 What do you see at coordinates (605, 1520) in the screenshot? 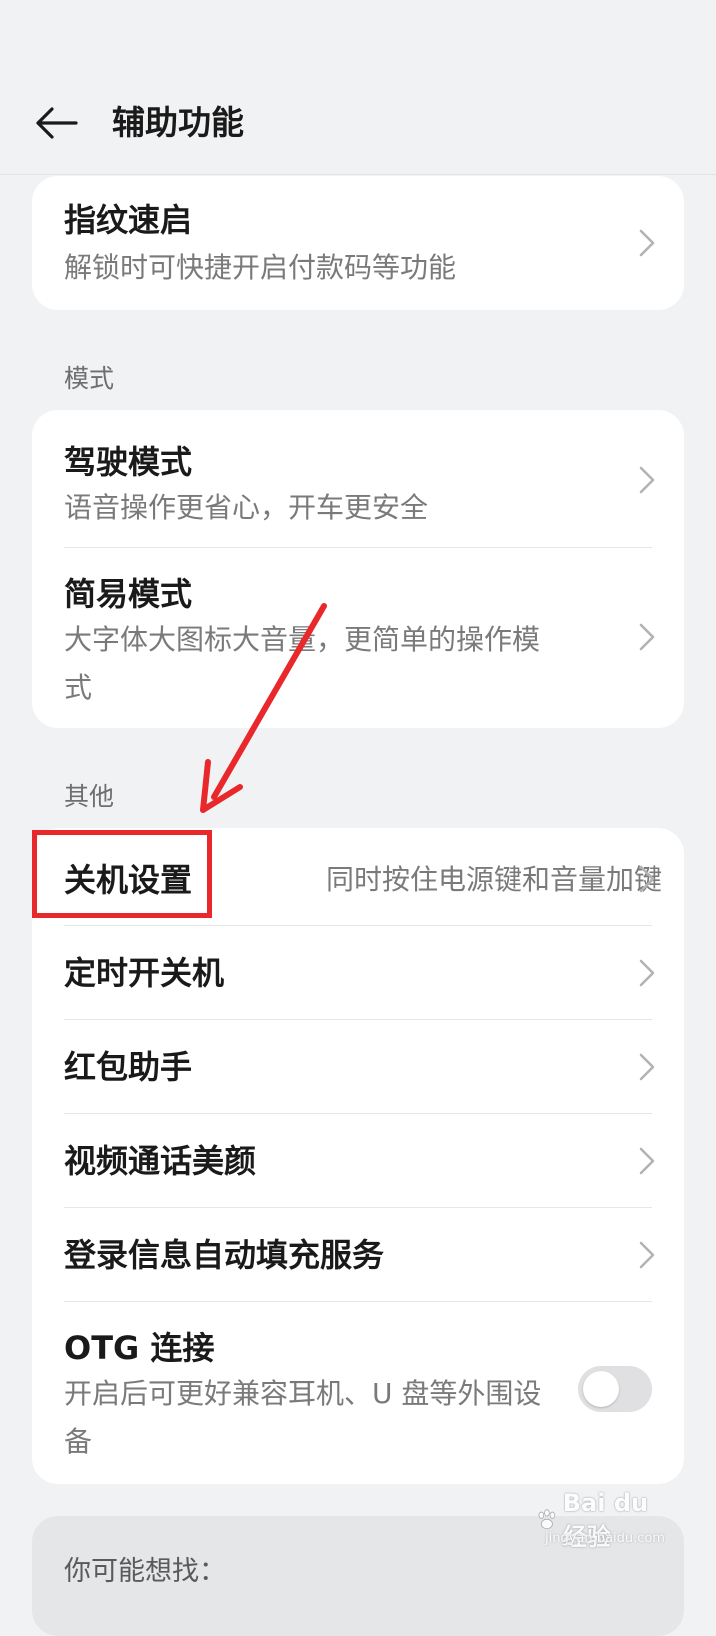
I see `baidu-watermark: Bai du 经验 jingyan.baidu.com` at bounding box center [605, 1520].